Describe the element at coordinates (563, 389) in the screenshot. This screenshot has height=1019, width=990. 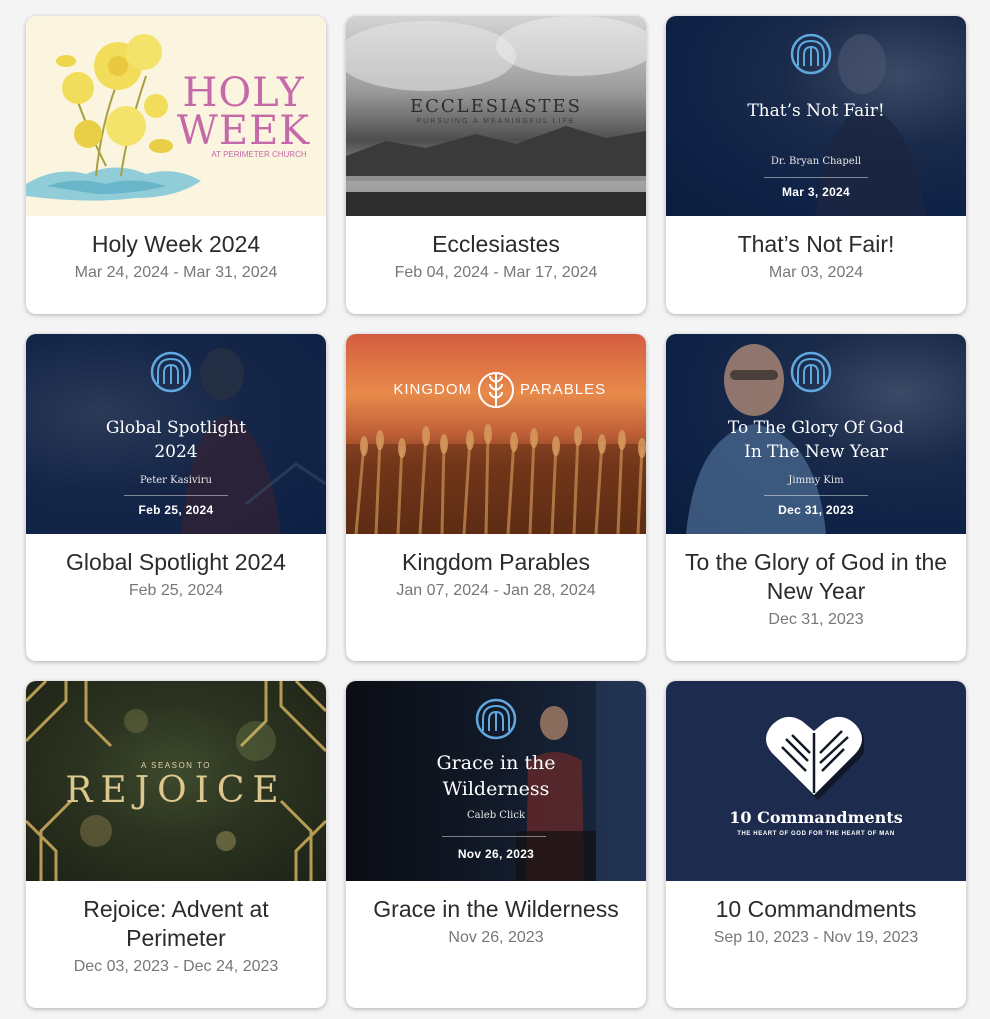
I see `parables-word: PARABLES` at that location.